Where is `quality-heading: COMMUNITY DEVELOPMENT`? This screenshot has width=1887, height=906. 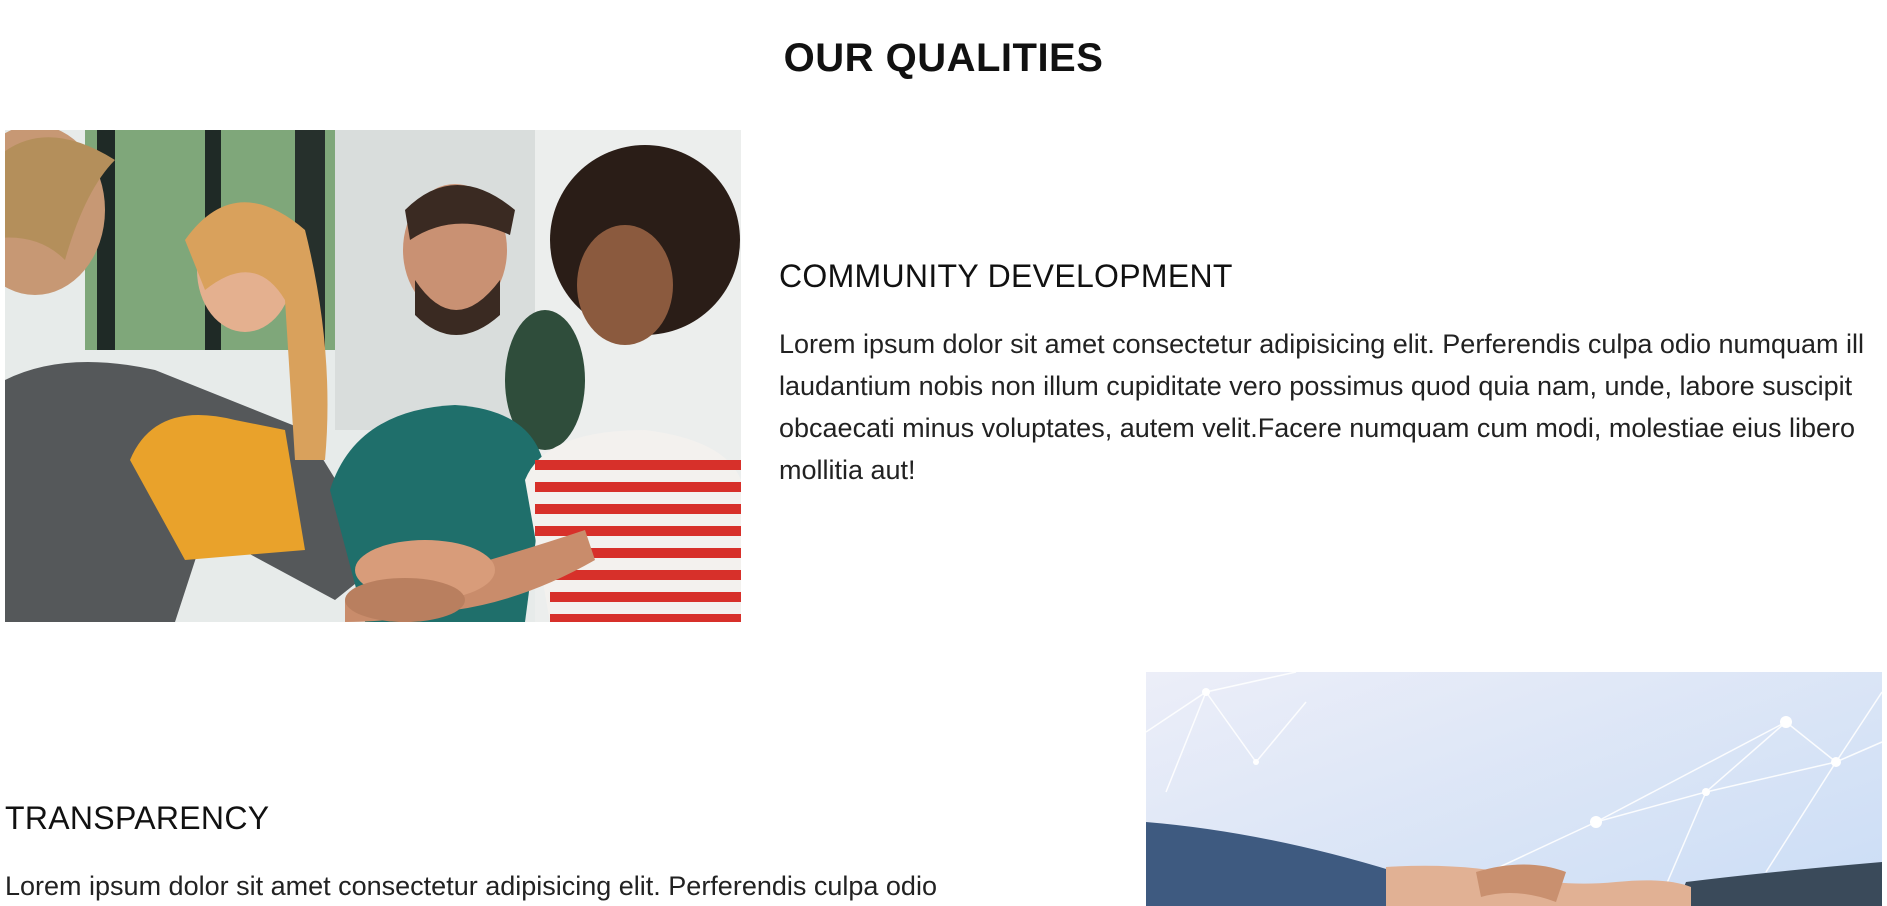
quality-heading: COMMUNITY DEVELOPMENT is located at coordinates (1006, 276).